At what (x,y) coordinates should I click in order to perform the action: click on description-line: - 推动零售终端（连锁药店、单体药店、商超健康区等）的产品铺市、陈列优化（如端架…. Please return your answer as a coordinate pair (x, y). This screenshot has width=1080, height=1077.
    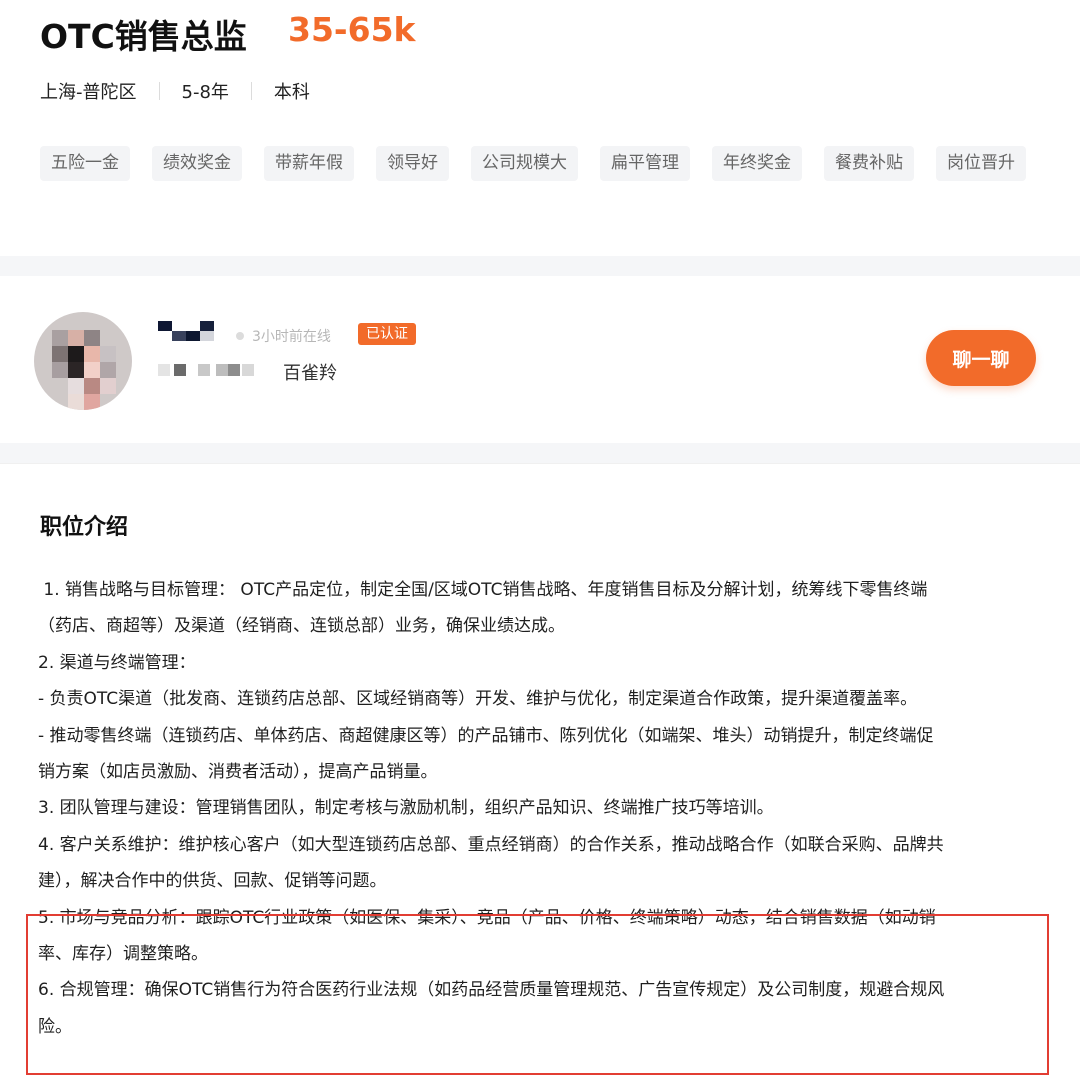
    Looking at the image, I should click on (486, 735).